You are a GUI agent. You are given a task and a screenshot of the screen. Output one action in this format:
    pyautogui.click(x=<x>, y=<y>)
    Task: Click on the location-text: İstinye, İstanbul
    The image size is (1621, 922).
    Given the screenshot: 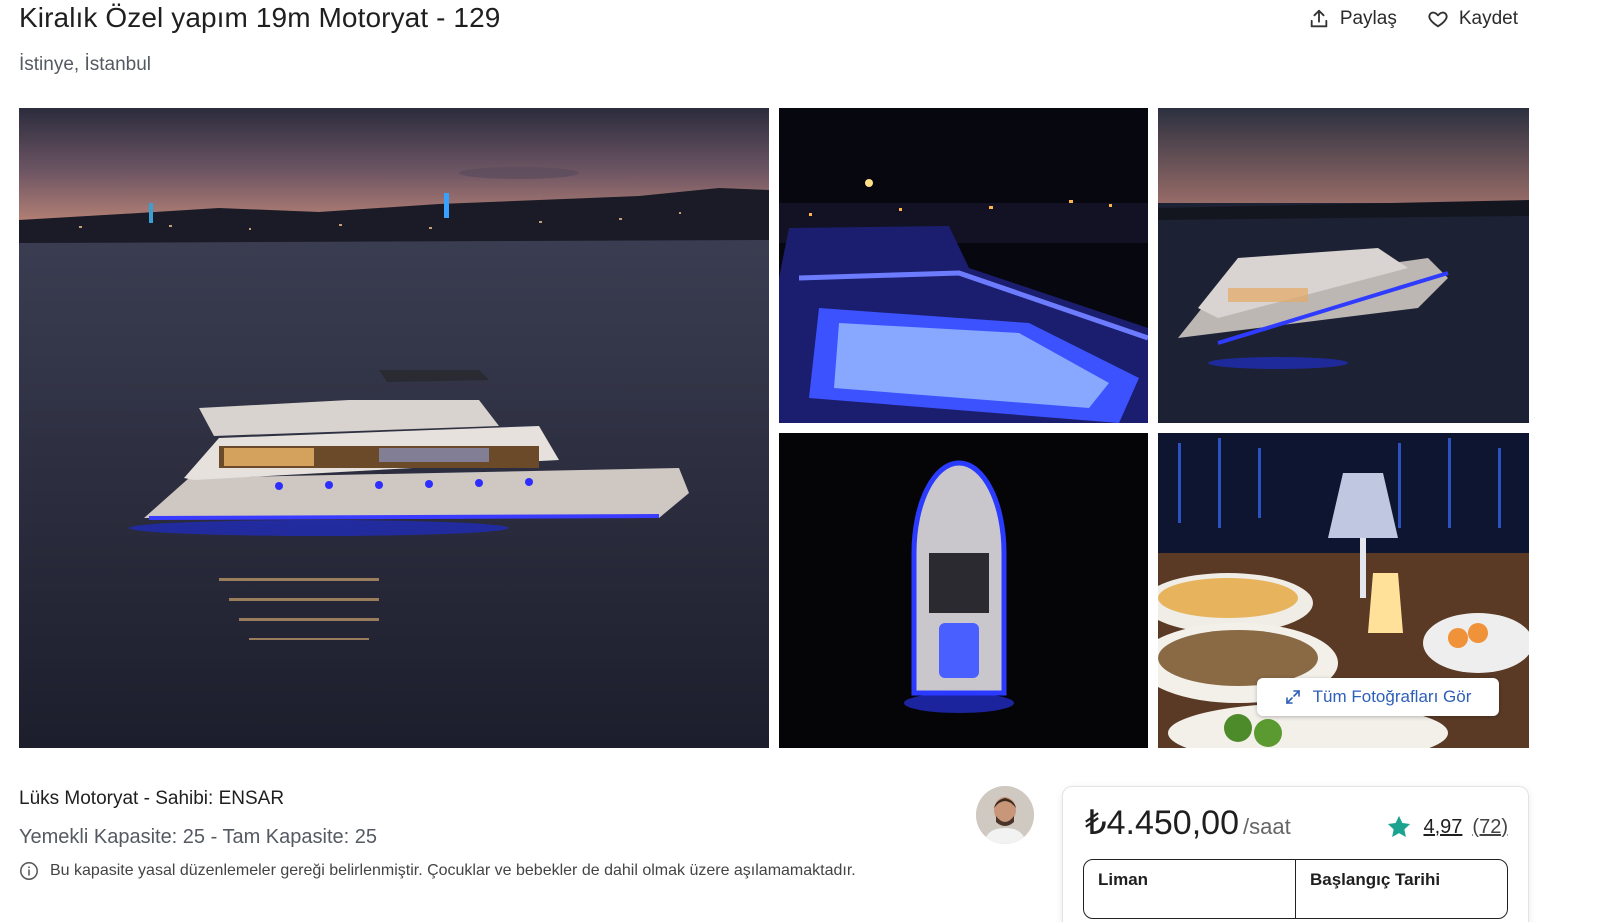 What is the action you would take?
    pyautogui.click(x=85, y=64)
    